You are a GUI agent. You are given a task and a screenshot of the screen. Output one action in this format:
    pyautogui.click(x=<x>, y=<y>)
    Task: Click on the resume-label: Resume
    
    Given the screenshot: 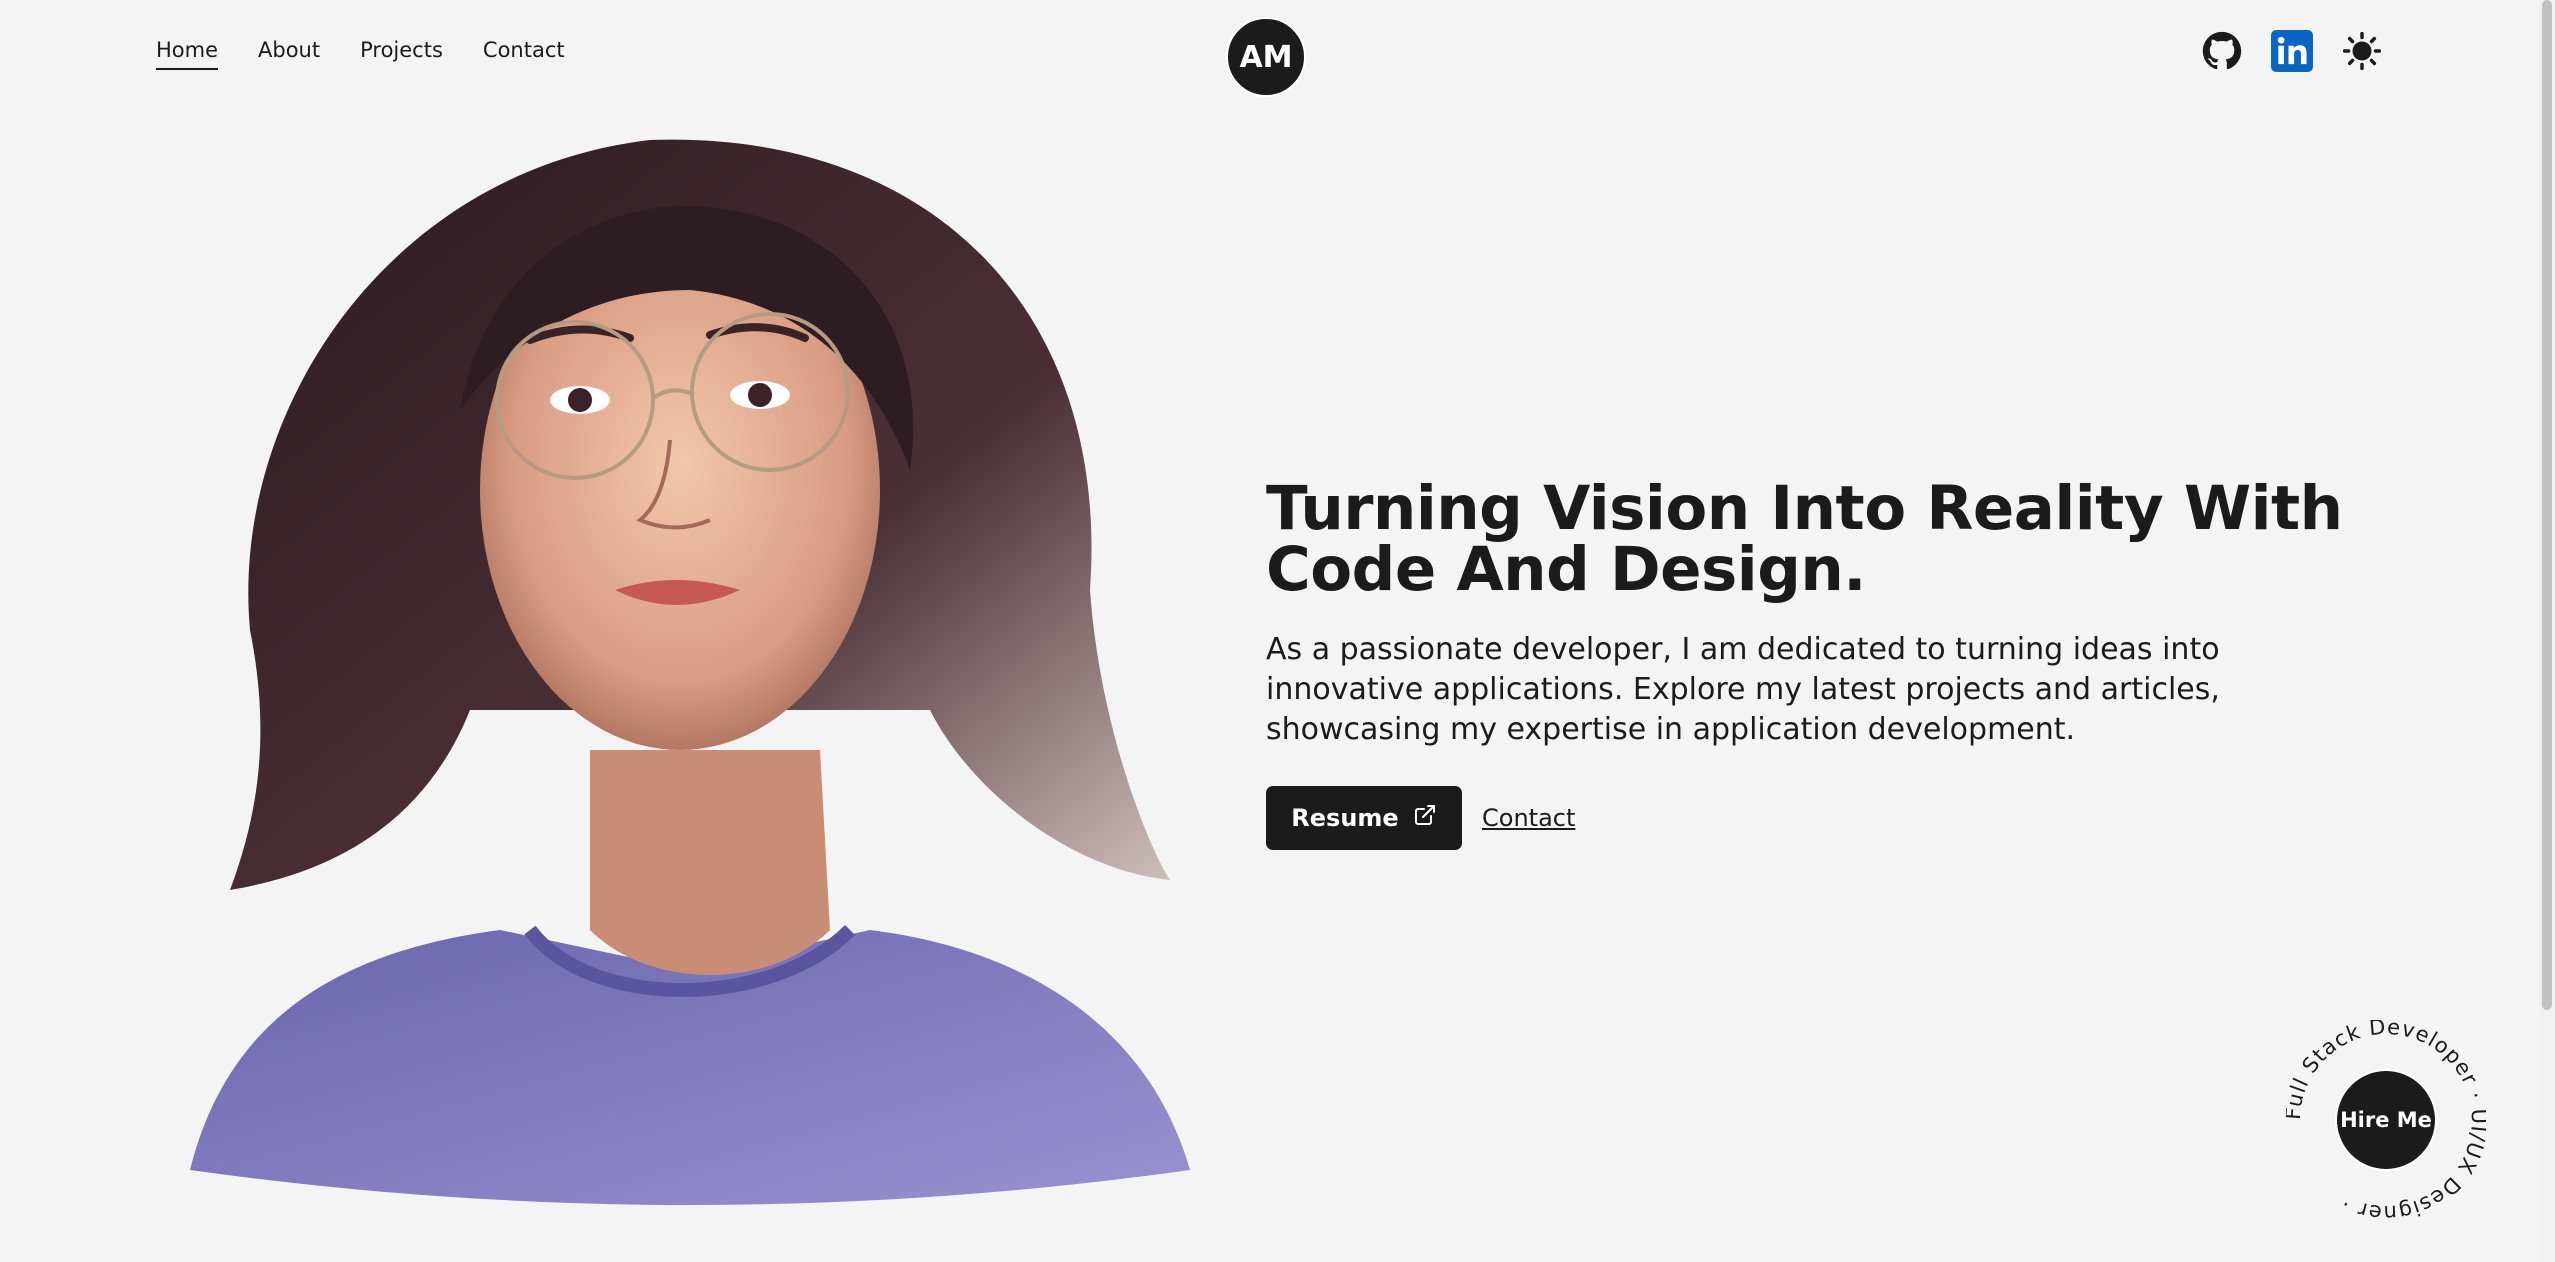 What is the action you would take?
    pyautogui.click(x=1345, y=818)
    